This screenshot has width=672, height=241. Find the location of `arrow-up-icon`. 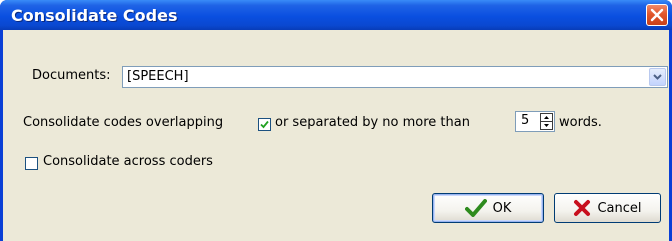

arrow-up-icon is located at coordinates (546, 117).